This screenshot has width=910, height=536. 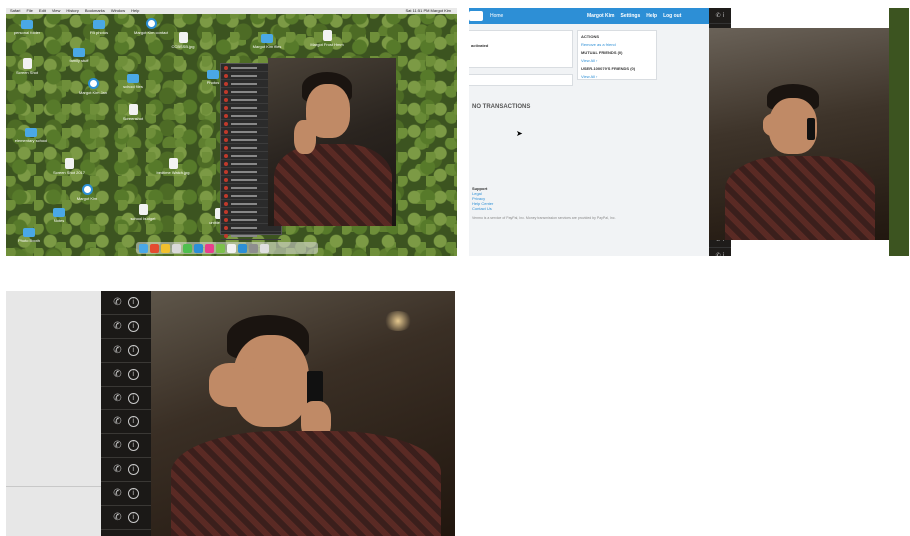 I want to click on desktop-icon: Margot Frost Hmm, so click(x=327, y=38).